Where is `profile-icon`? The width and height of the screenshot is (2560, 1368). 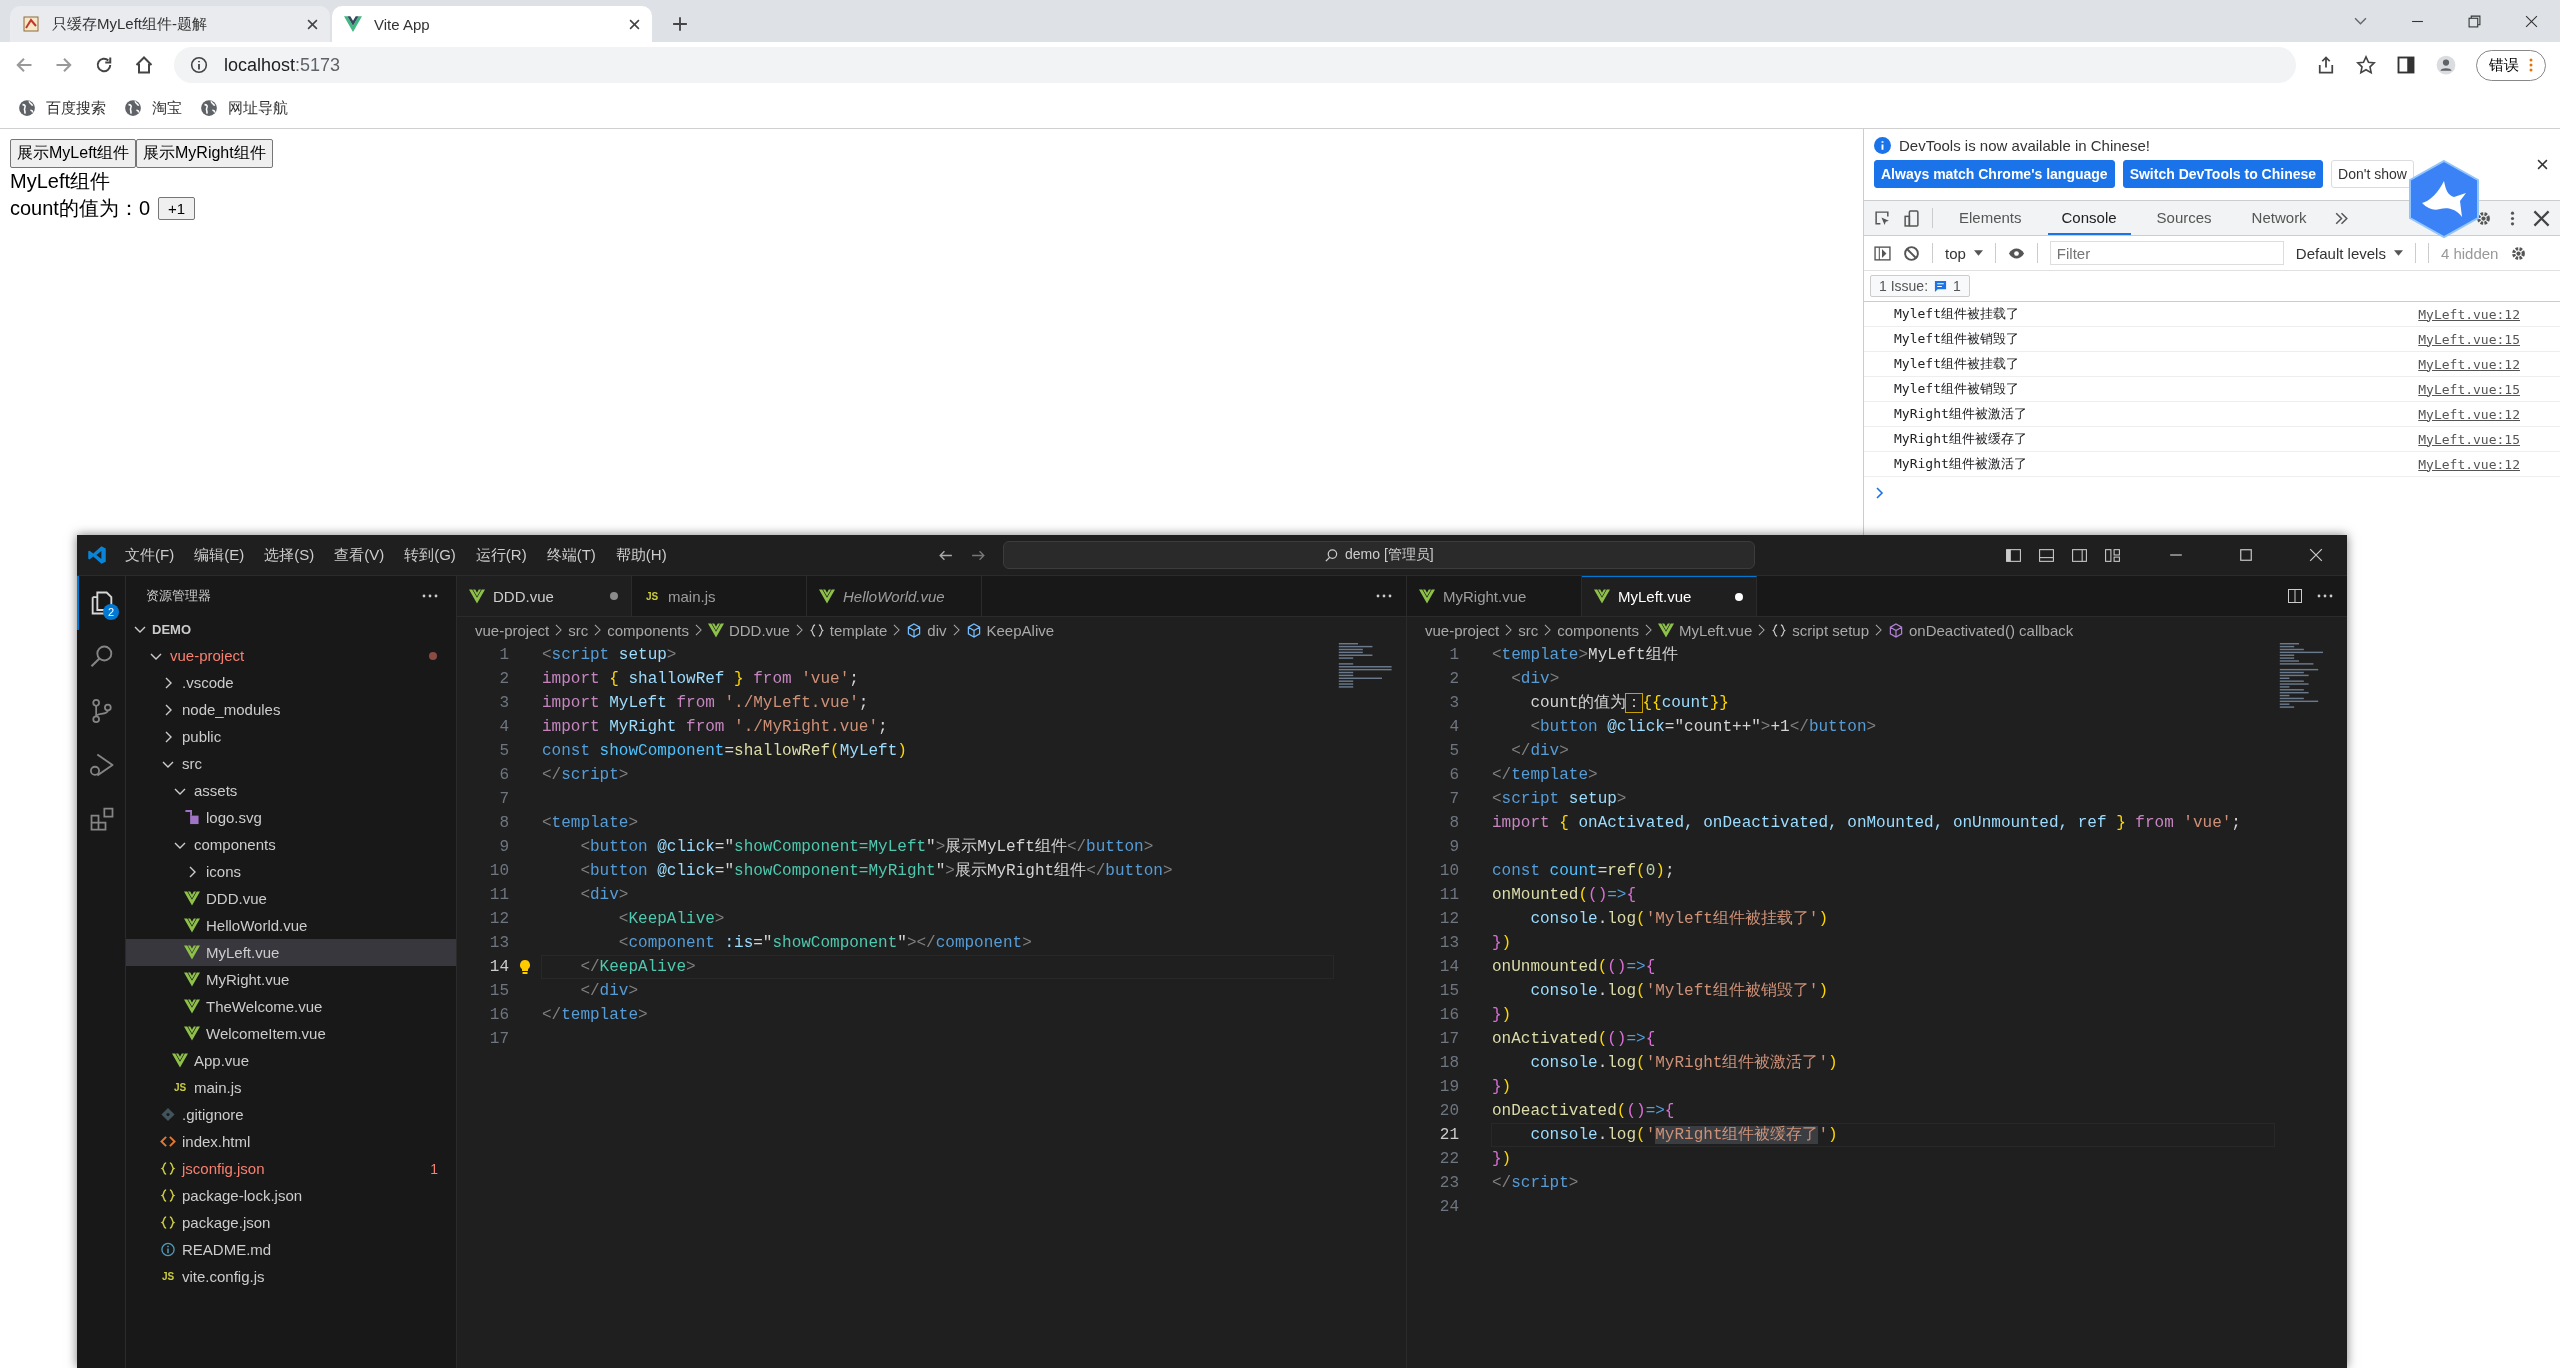 profile-icon is located at coordinates (2446, 65).